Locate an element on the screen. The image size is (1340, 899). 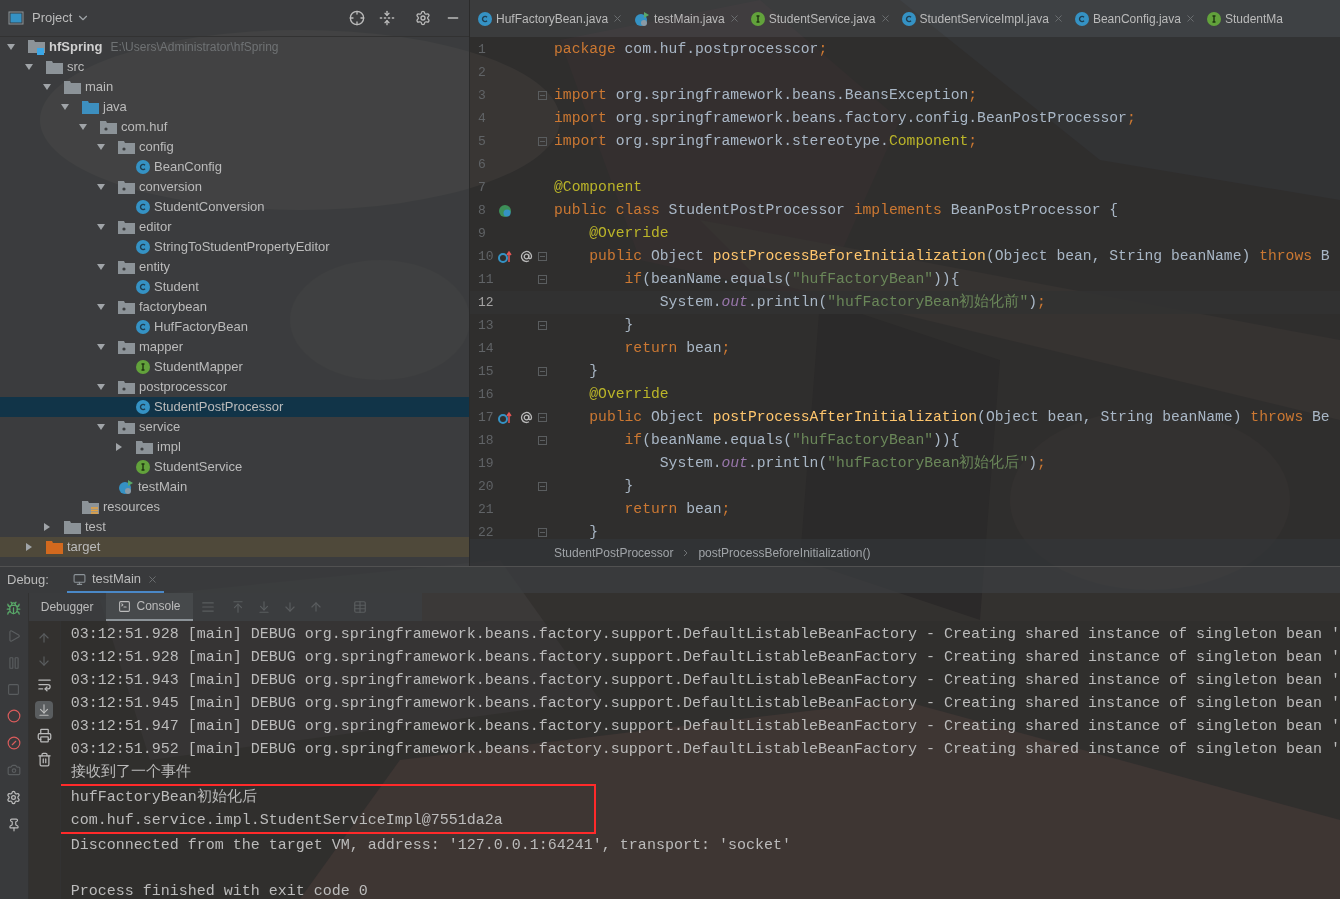
tree-item: config is located at coordinates (234, 147).